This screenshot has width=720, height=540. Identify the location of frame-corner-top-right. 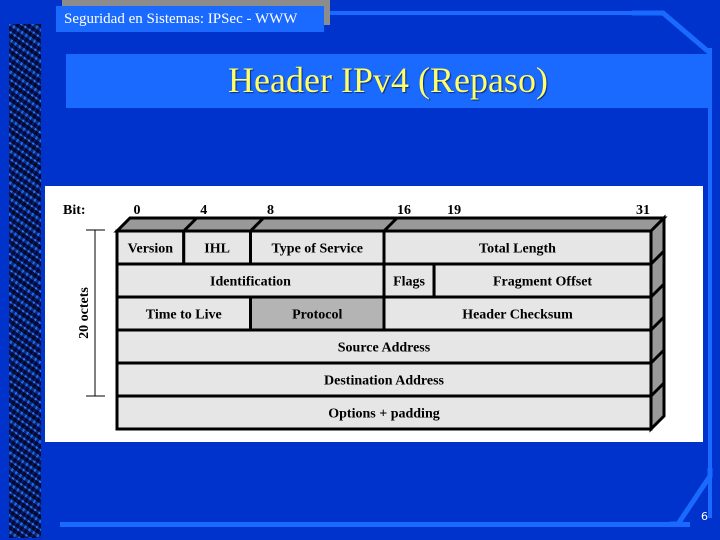
(672, 32).